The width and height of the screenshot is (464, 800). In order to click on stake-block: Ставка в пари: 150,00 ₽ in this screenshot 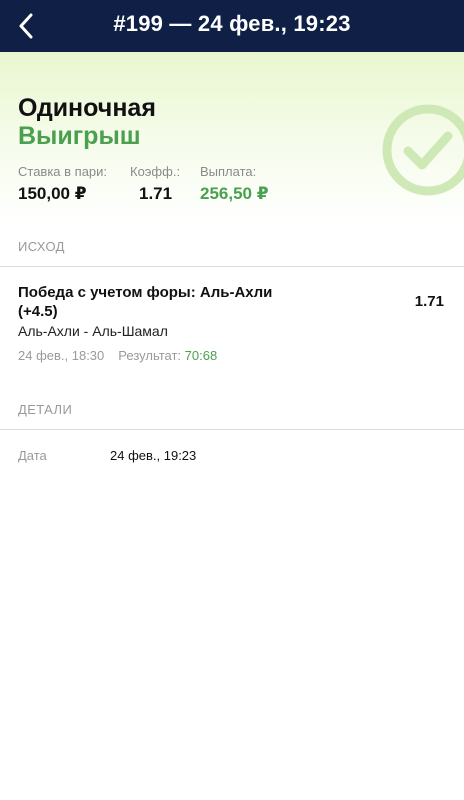, I will do `click(62, 184)`.